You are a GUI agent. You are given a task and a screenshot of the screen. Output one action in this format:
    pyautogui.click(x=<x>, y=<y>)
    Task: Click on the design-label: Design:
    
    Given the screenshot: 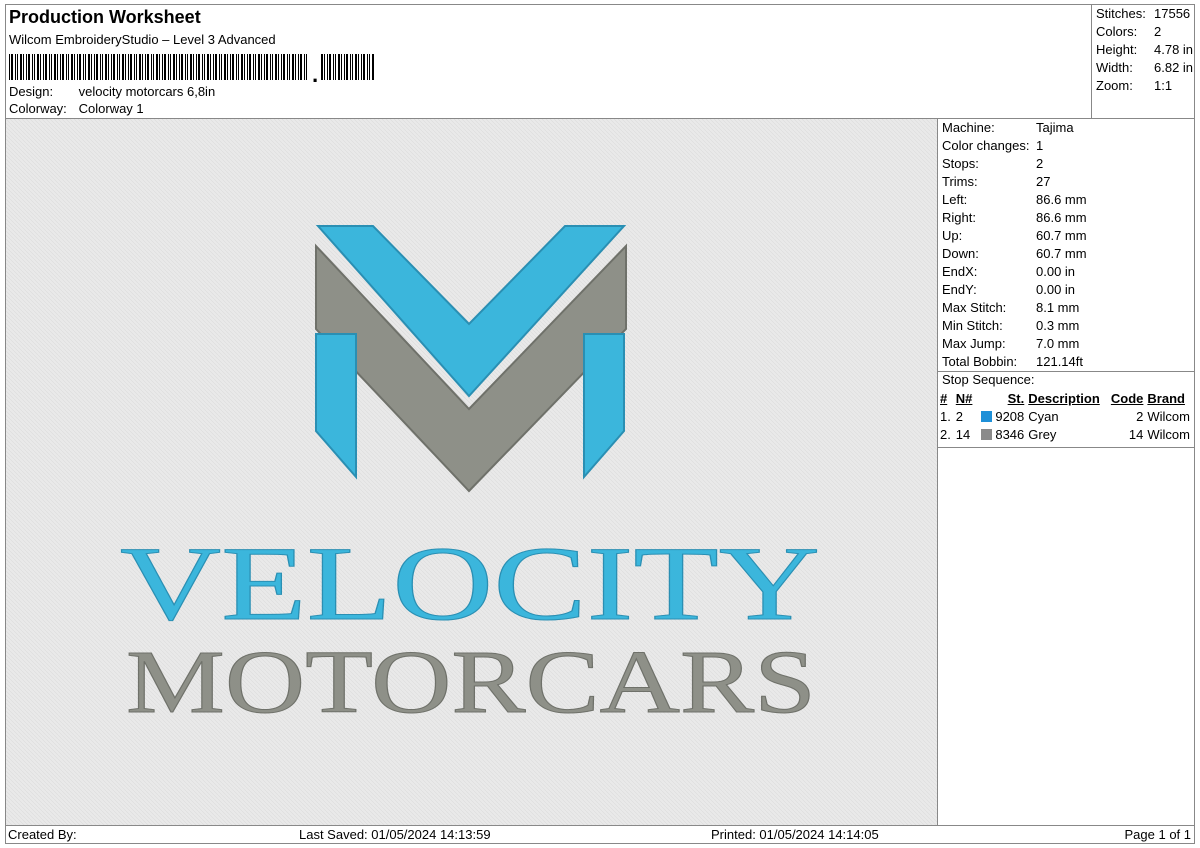 What is the action you would take?
    pyautogui.click(x=31, y=91)
    